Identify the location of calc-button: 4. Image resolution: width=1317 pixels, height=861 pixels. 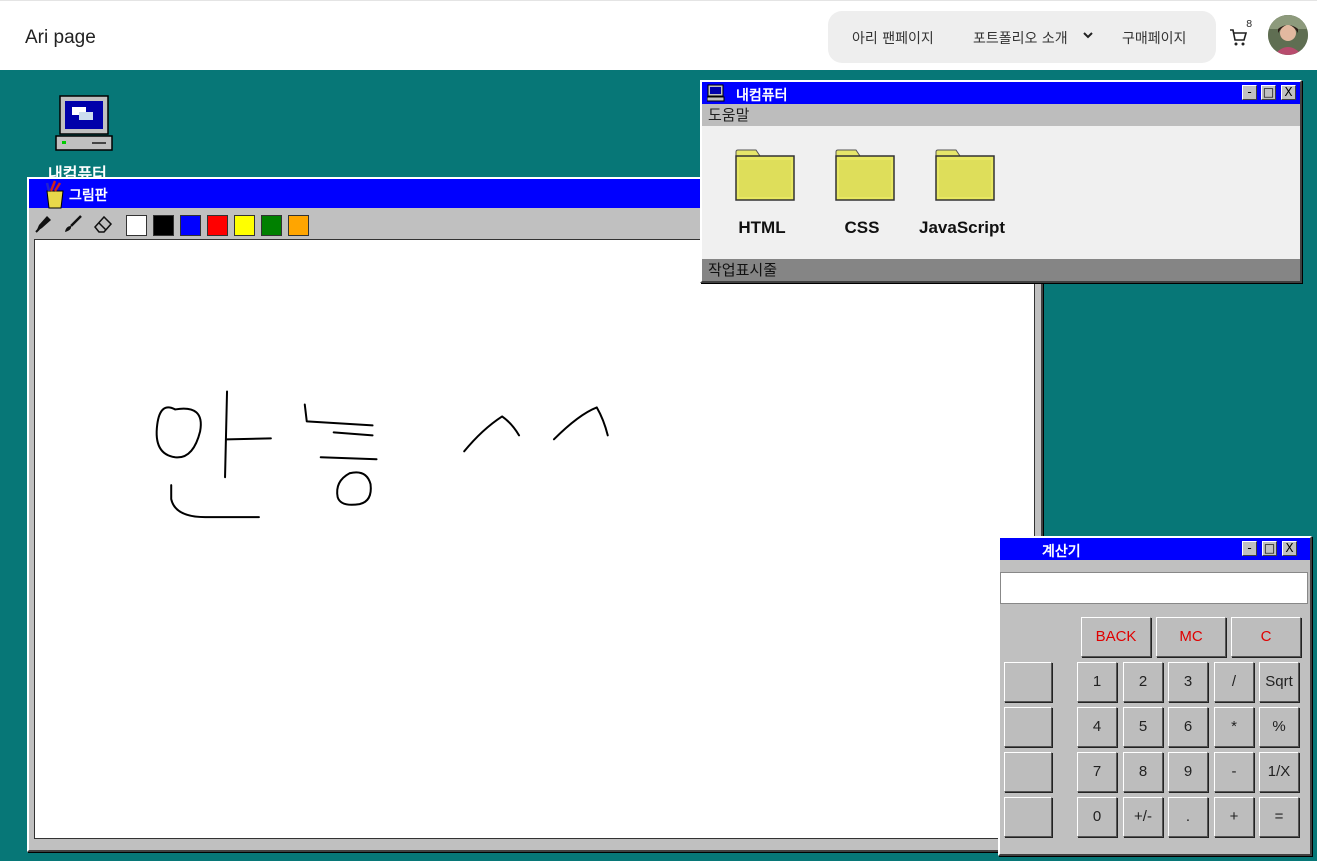
(1097, 727).